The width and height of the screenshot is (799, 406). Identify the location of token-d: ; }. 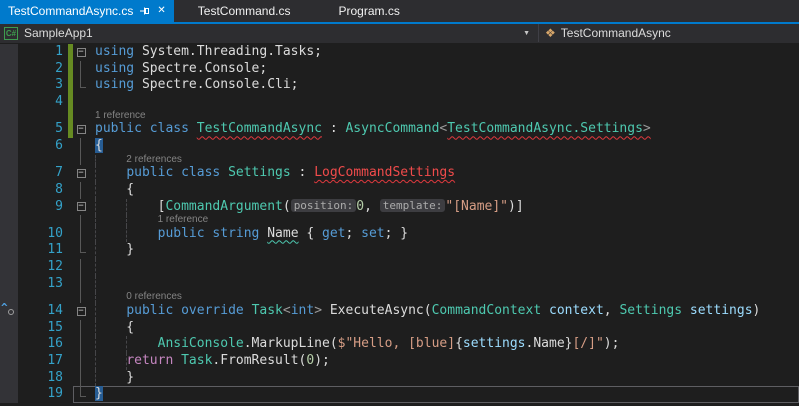
(396, 233).